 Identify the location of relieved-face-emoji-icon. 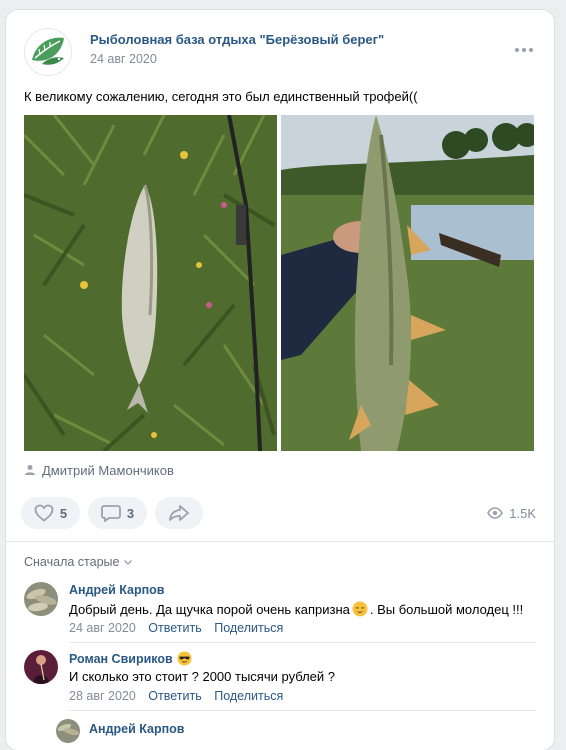
(360, 609).